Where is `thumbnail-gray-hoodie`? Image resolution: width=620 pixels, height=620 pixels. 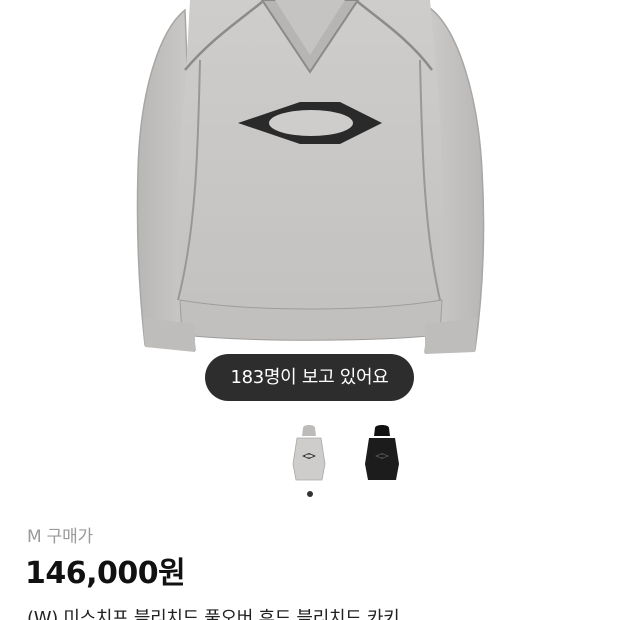
thumbnail-gray-hoodie is located at coordinates (309, 454).